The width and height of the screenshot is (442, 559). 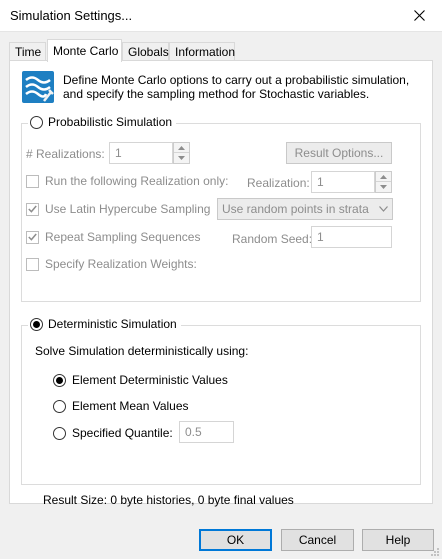 I want to click on close-button, so click(x=419, y=15).